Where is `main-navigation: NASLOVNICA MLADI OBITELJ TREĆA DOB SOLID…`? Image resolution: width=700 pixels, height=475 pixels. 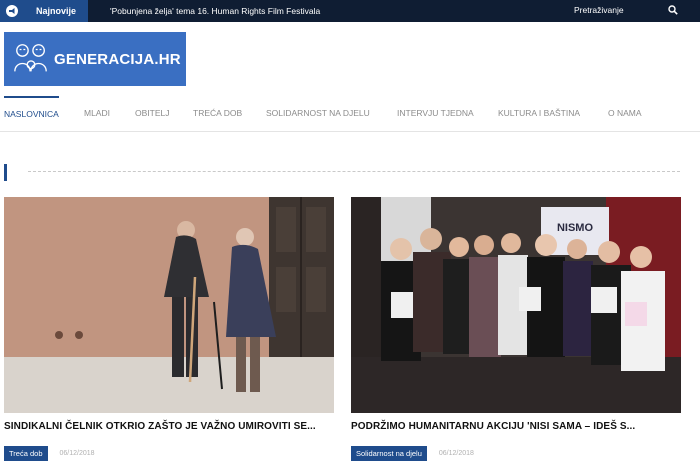 main-navigation: NASLOVNICA MLADI OBITELJ TREĆA DOB SOLID… is located at coordinates (350, 114).